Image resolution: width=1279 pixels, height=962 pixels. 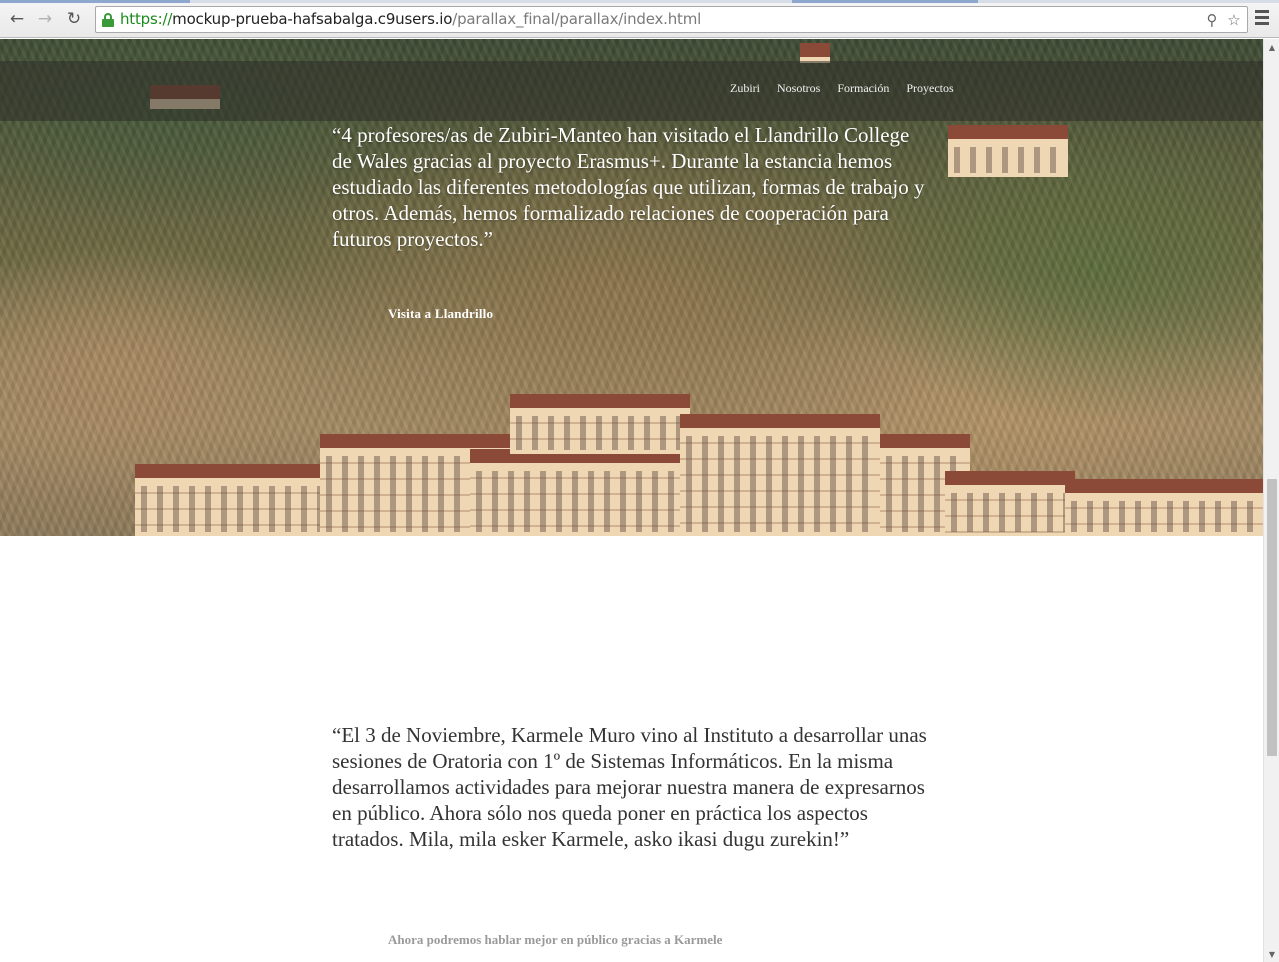 I want to click on reload-icon: ↻, so click(x=74, y=19).